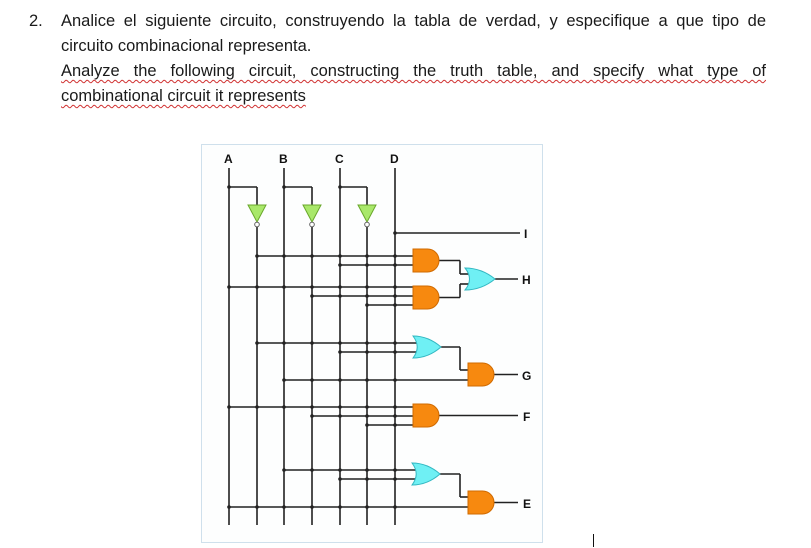  Describe the element at coordinates (593, 540) in the screenshot. I see `text-cursor` at that location.